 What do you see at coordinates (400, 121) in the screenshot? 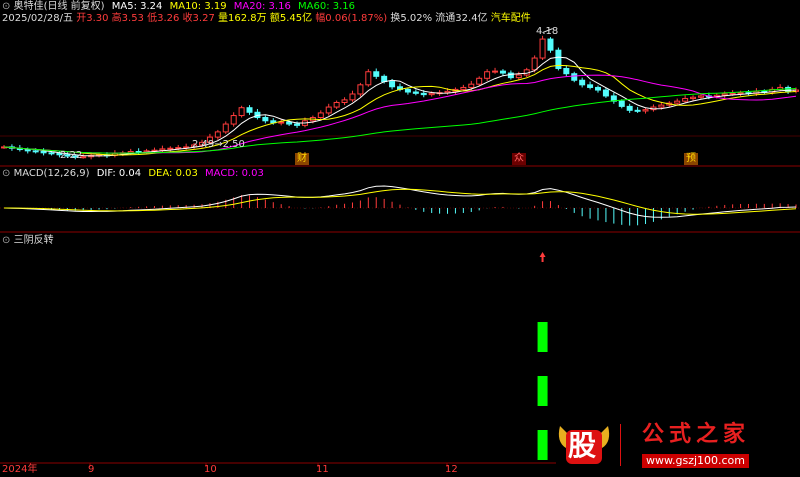
I see `ma60-line` at bounding box center [400, 121].